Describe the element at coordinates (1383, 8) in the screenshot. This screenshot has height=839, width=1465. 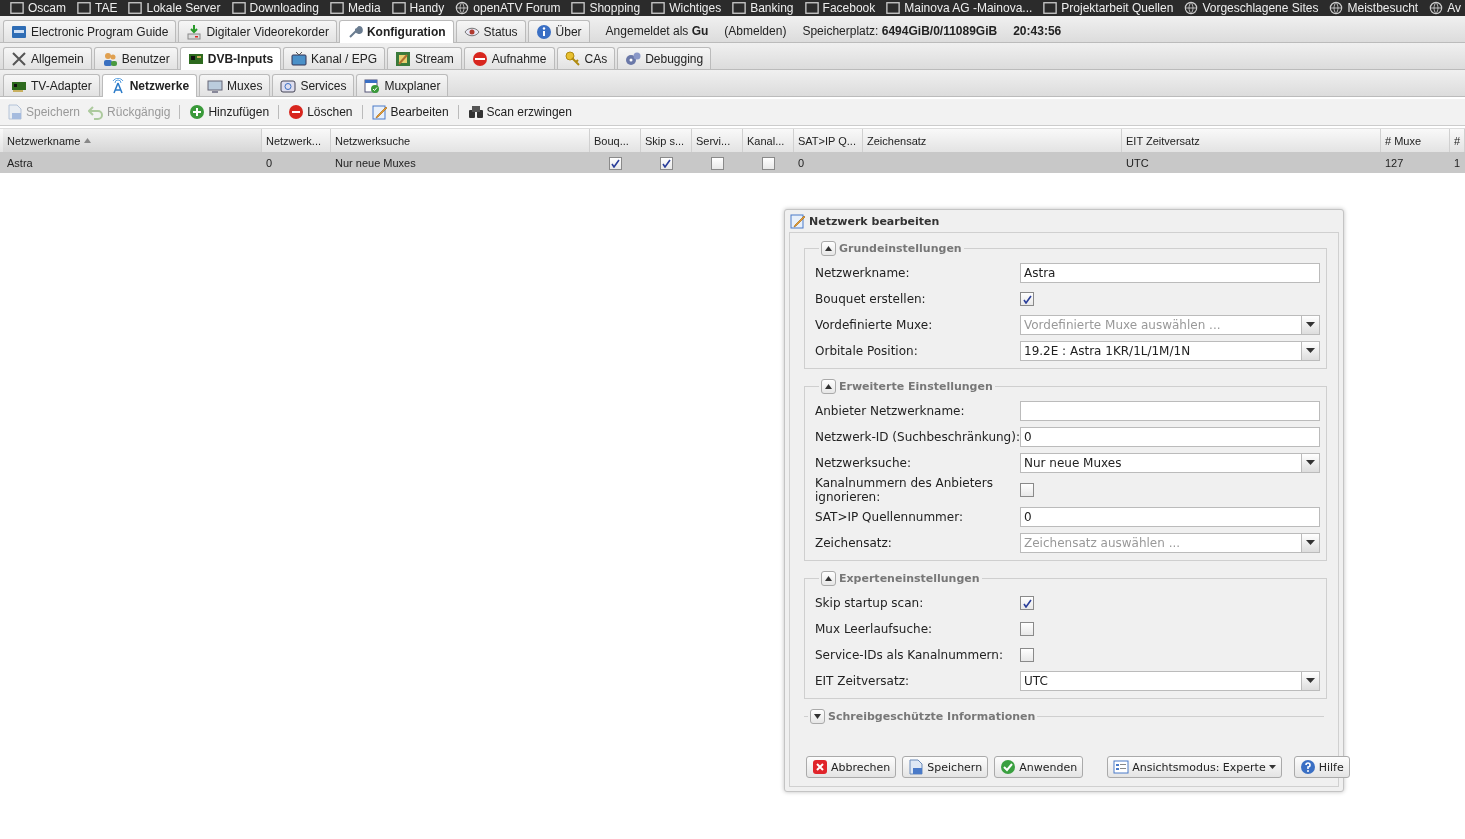
I see `bookmark-label: Meistbesucht` at that location.